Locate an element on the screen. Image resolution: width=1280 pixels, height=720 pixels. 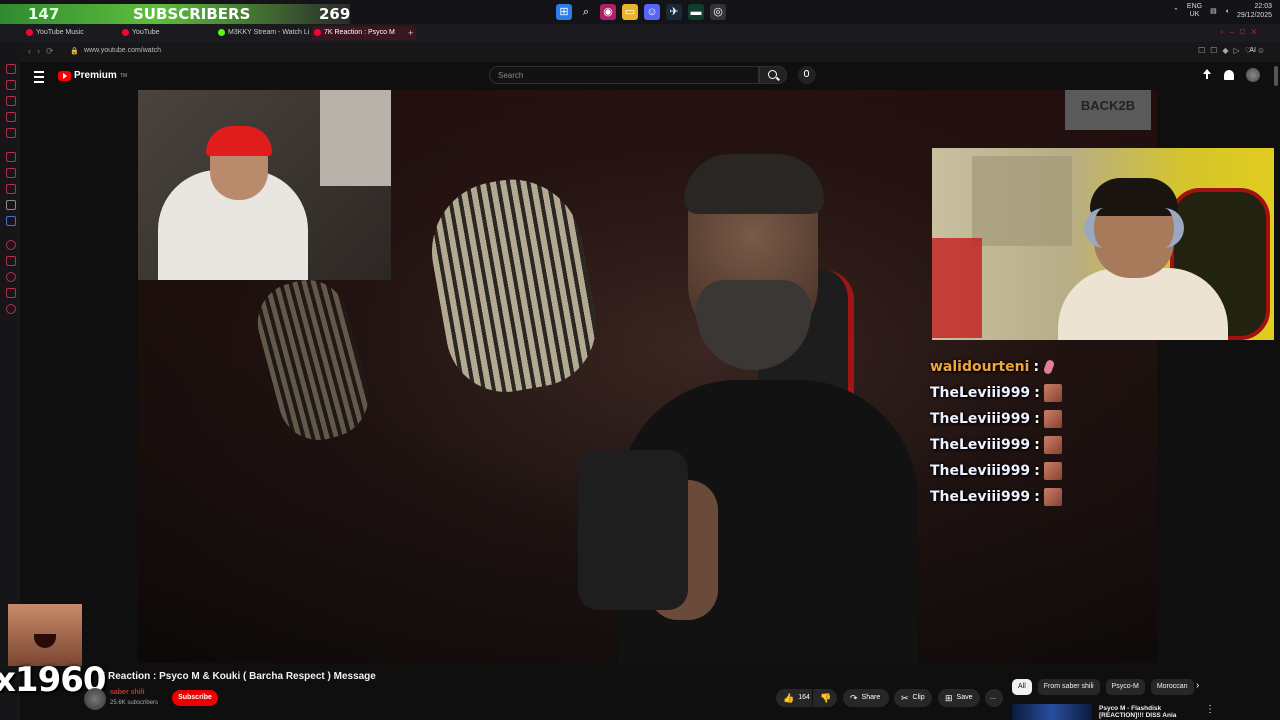
dislike-button: 👎 is located at coordinates (825, 698).